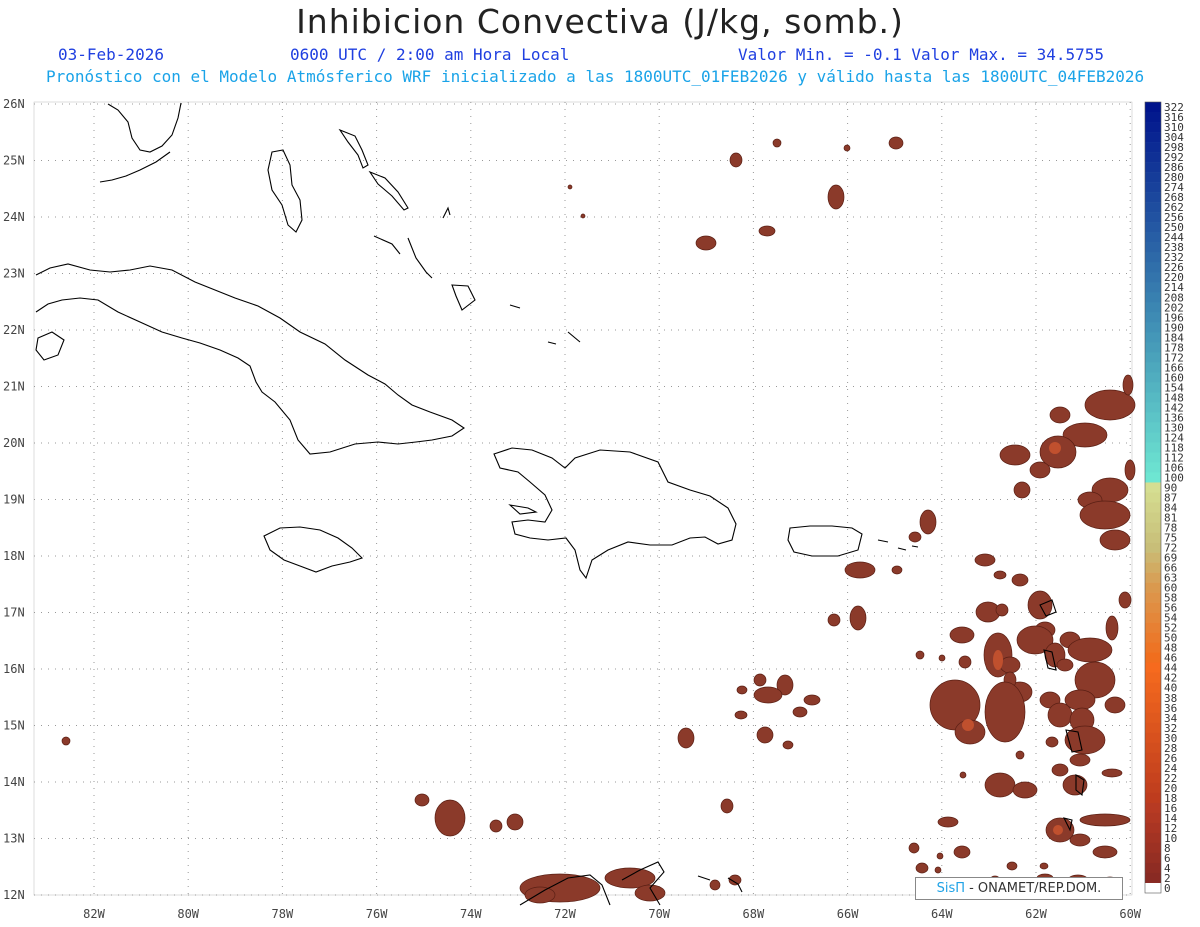 This screenshot has height=927, width=1200. I want to click on lat-label: 26N, so click(14, 104).